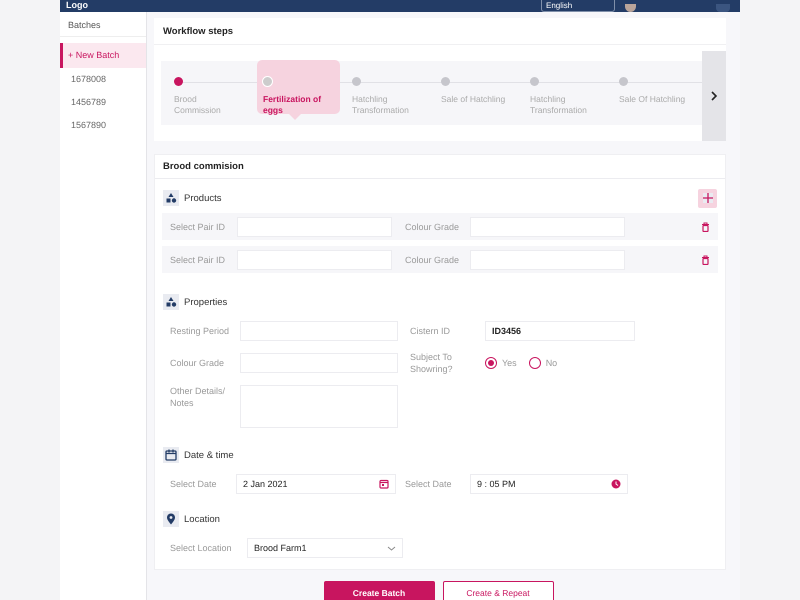 The height and width of the screenshot is (600, 800). I want to click on section-title: Products, so click(203, 198).